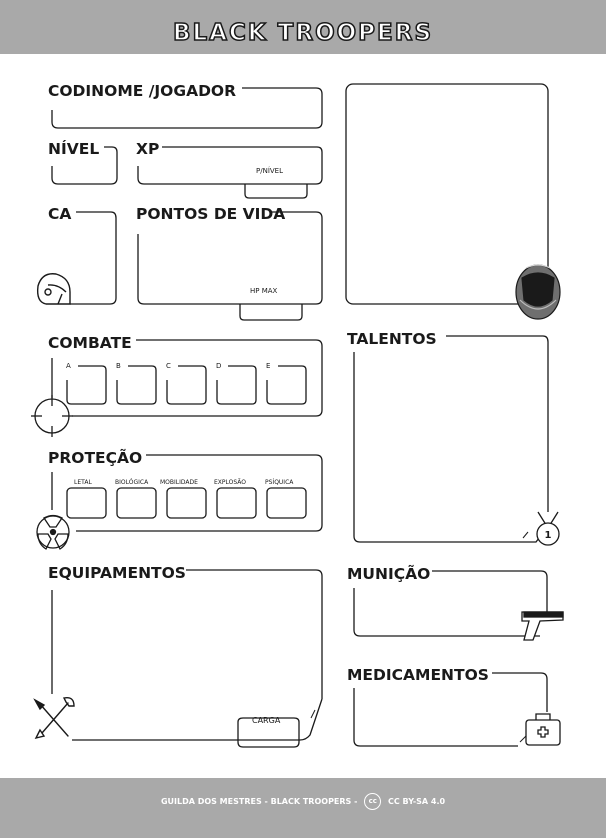  I want to click on portrait-box, so click(447, 194).